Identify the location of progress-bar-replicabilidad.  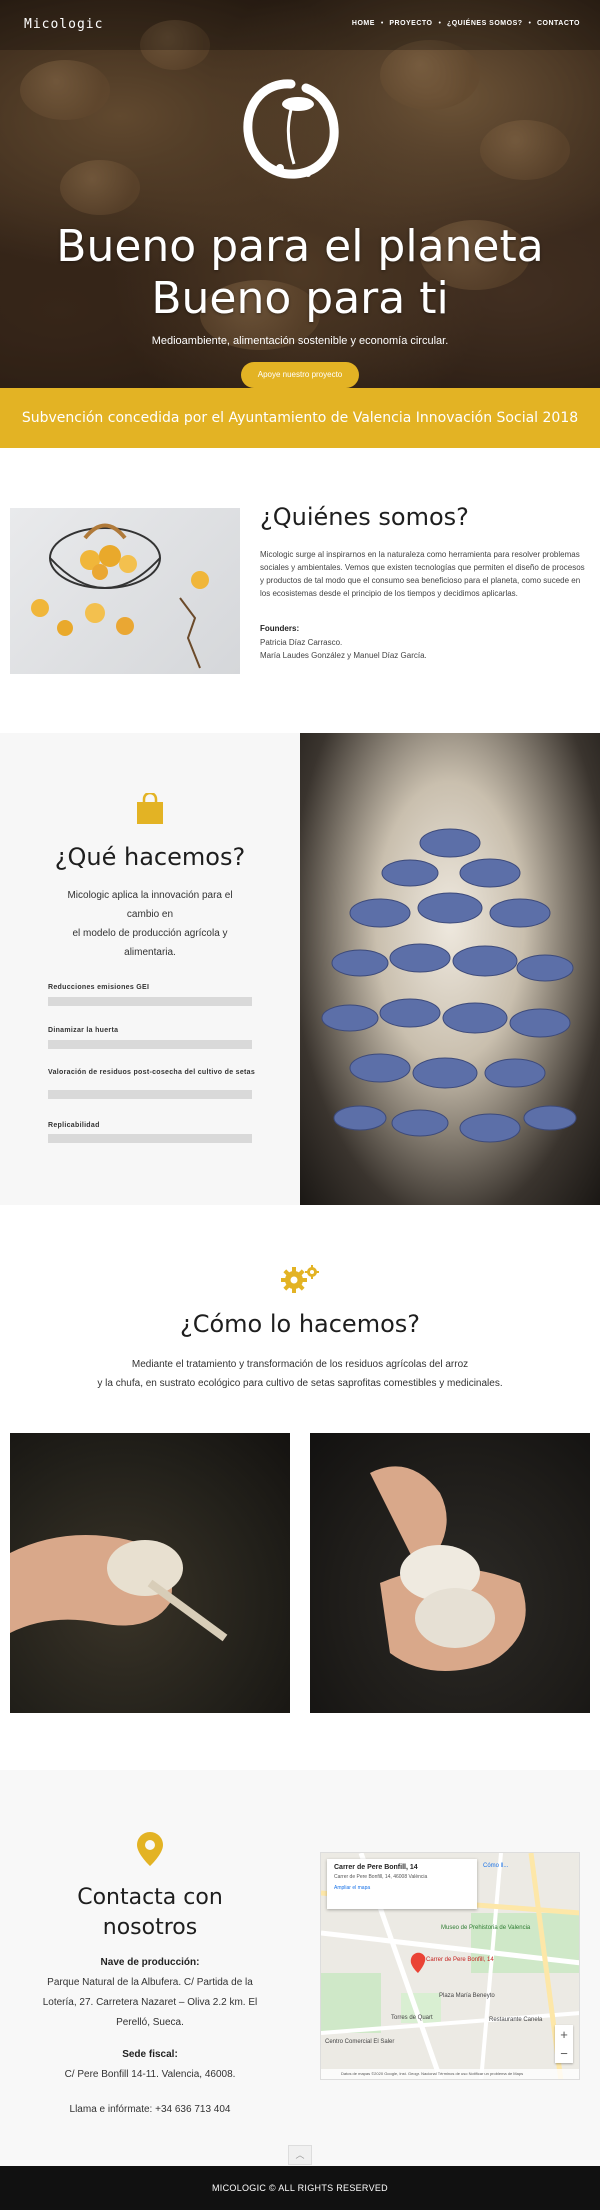
(150, 1138).